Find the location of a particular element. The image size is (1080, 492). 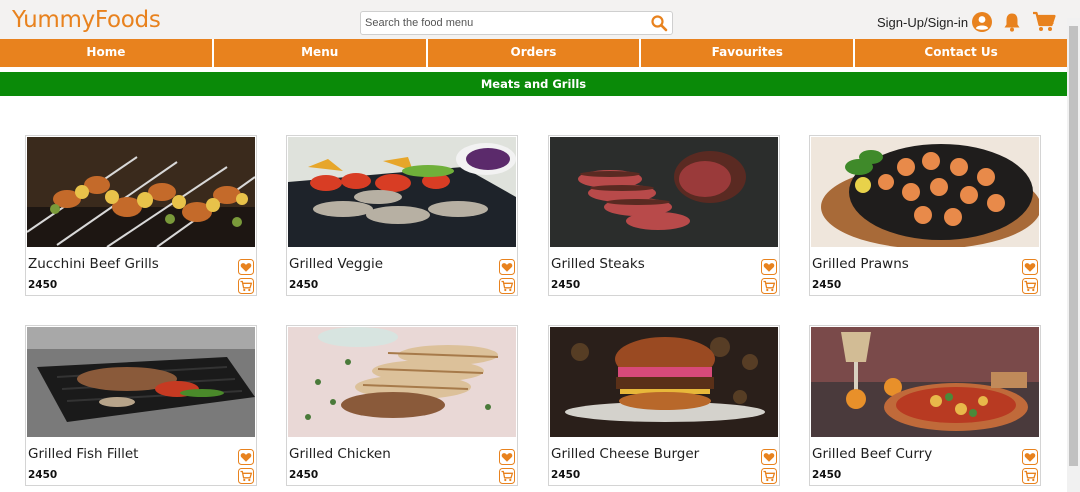

bell-icon is located at coordinates (1012, 22).